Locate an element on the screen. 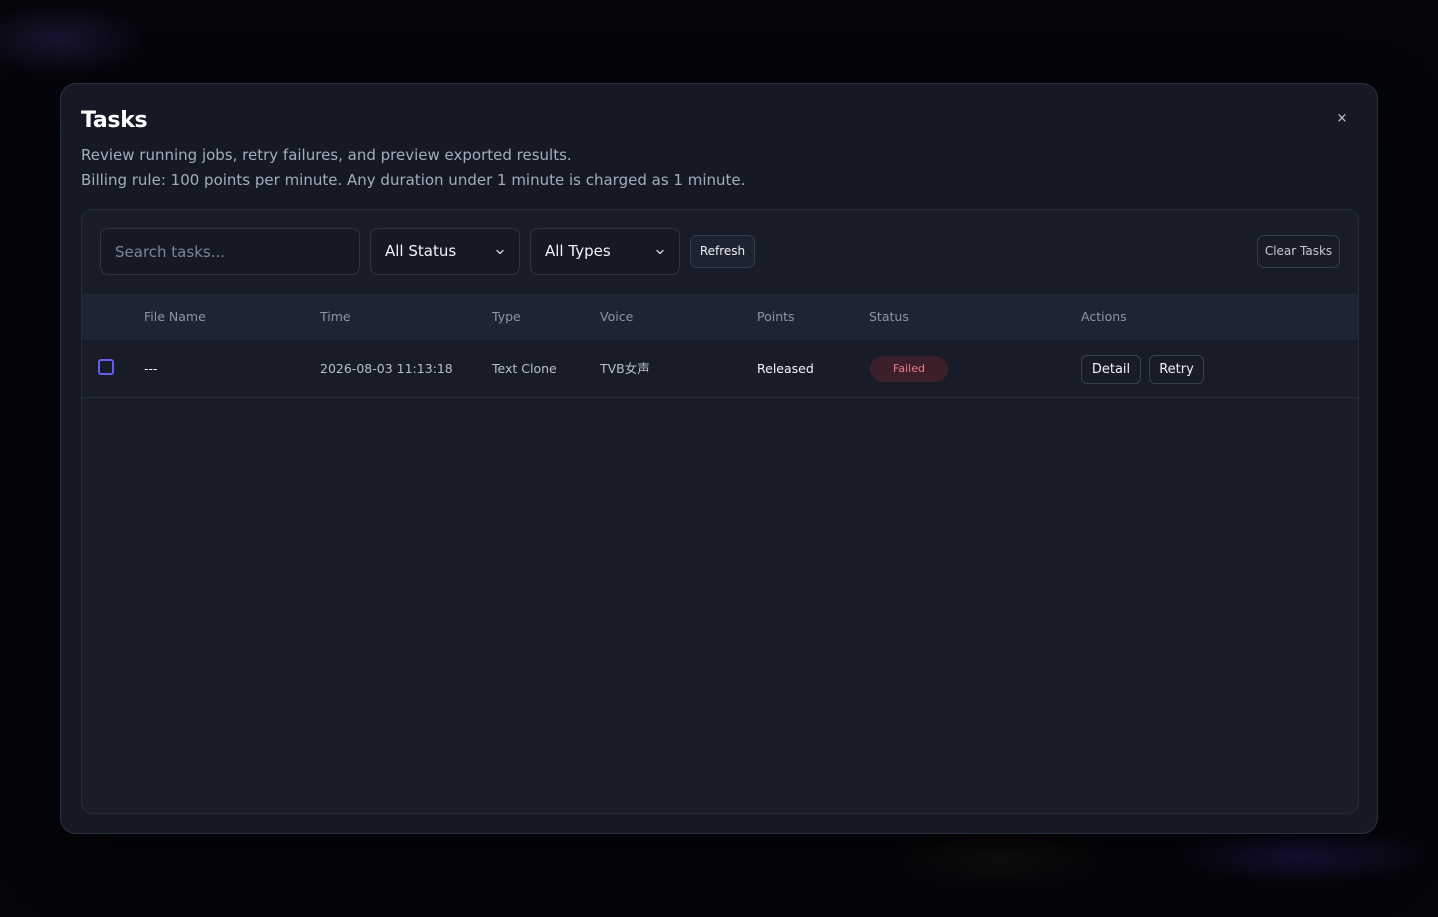  retry-button: Retry is located at coordinates (1176, 369).